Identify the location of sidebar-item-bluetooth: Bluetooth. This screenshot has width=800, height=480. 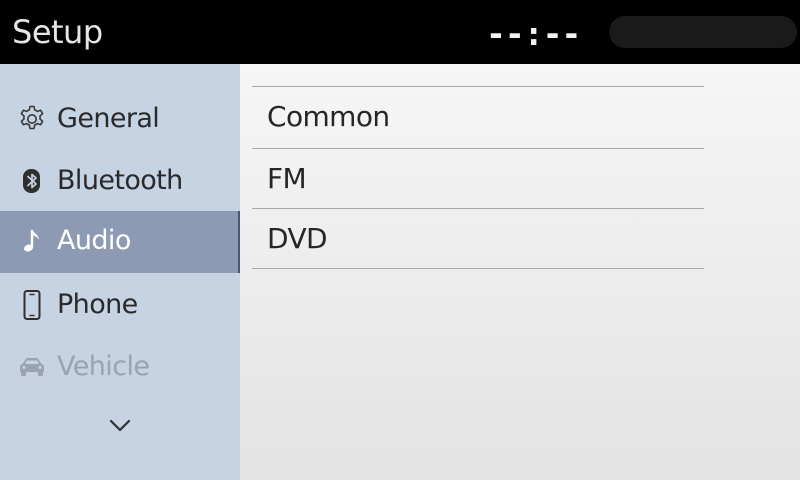
(120, 182).